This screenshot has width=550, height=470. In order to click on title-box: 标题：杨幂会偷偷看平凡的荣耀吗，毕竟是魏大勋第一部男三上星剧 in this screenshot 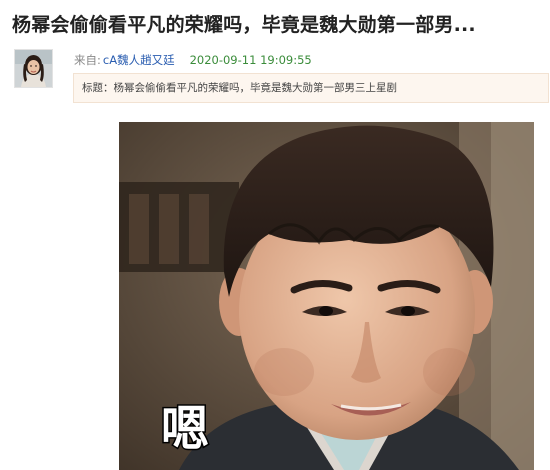, I will do `click(311, 88)`.